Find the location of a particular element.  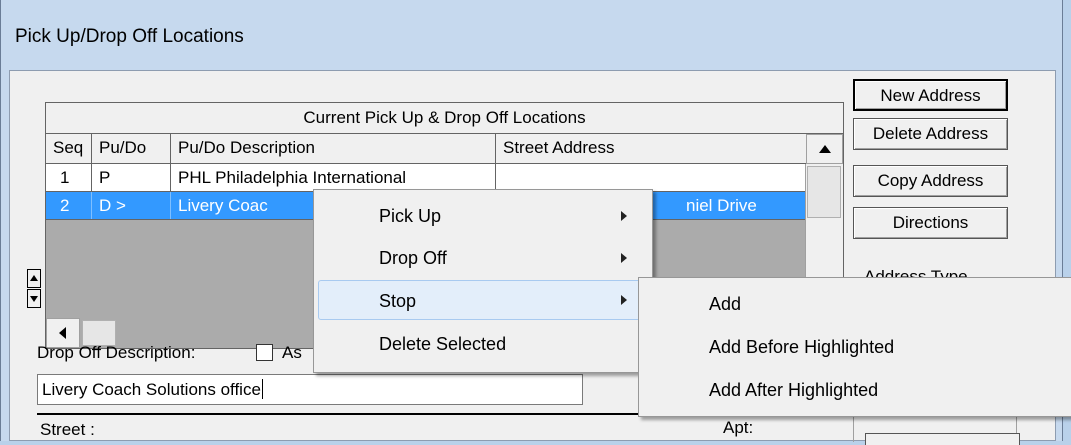

copy-address-button: Copy Address is located at coordinates (930, 181).